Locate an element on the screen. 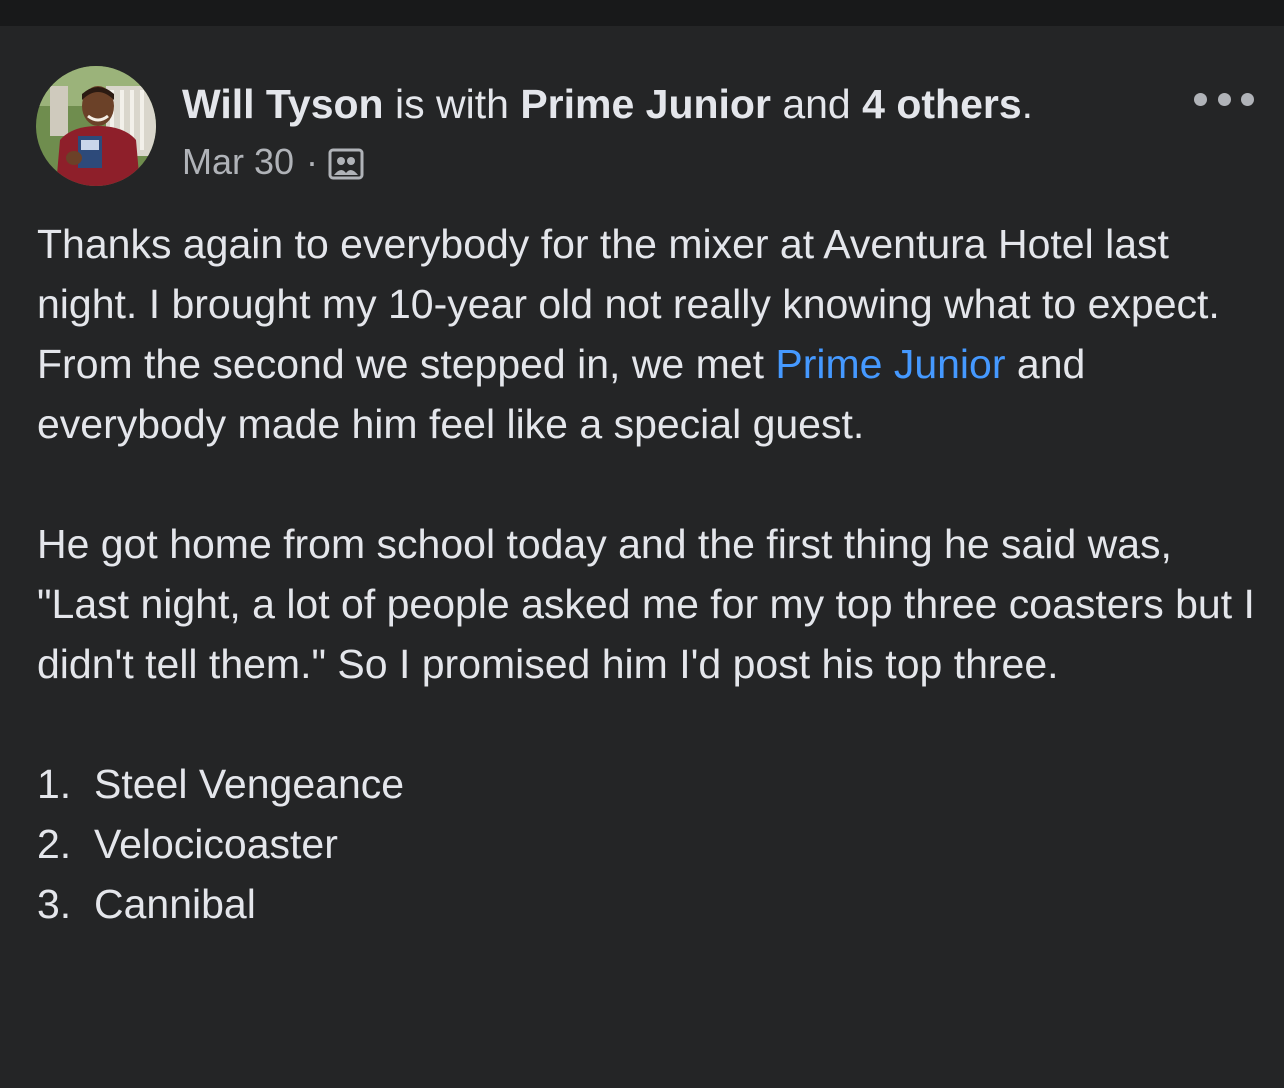 The image size is (1284, 1088). and-text: and is located at coordinates (816, 104).